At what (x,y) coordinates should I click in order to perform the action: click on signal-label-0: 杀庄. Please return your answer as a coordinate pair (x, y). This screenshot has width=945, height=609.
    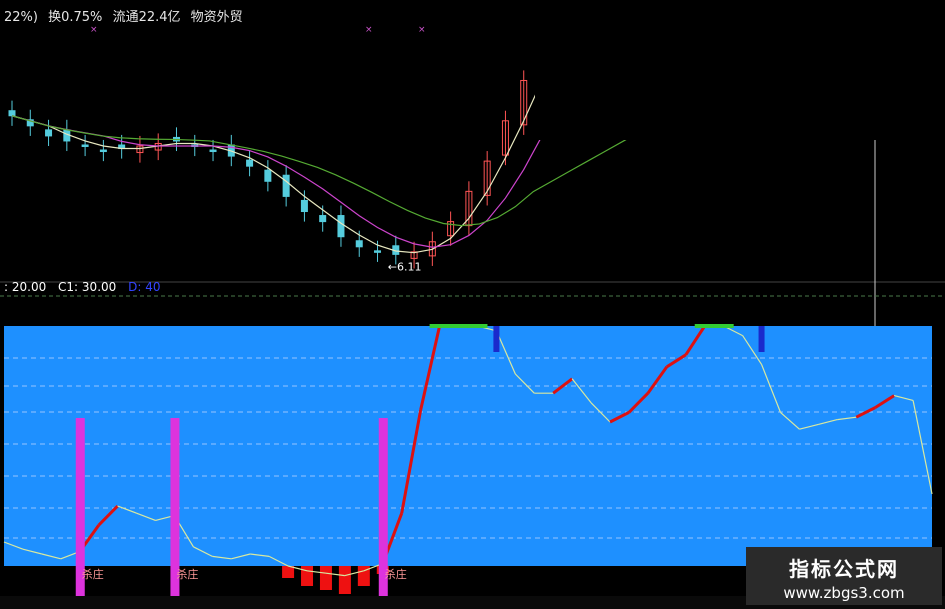
    Looking at the image, I should click on (93, 574).